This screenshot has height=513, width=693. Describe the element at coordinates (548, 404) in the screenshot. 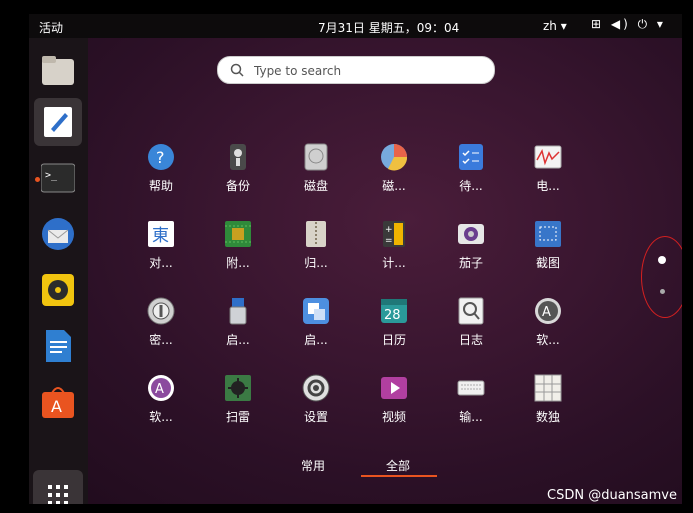

I see `app-tile: 数独` at that location.